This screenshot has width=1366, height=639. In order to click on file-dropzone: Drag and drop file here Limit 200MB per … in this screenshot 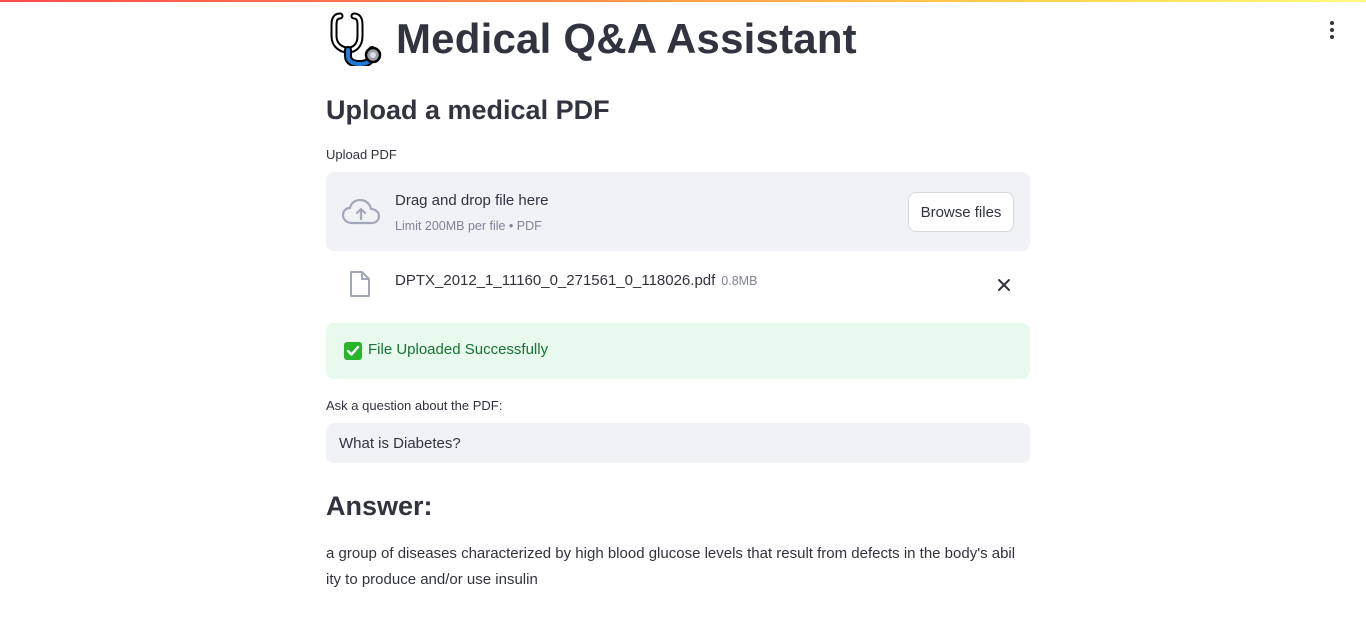, I will do `click(678, 211)`.